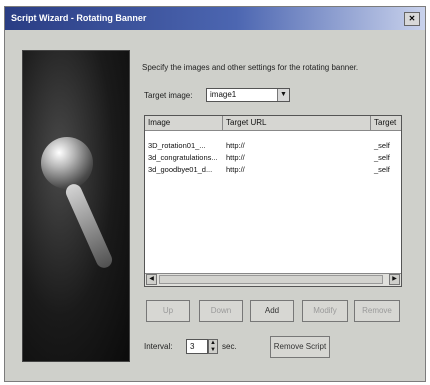 This screenshot has width=430, height=385. I want to click on interval-unit: sec., so click(229, 346).